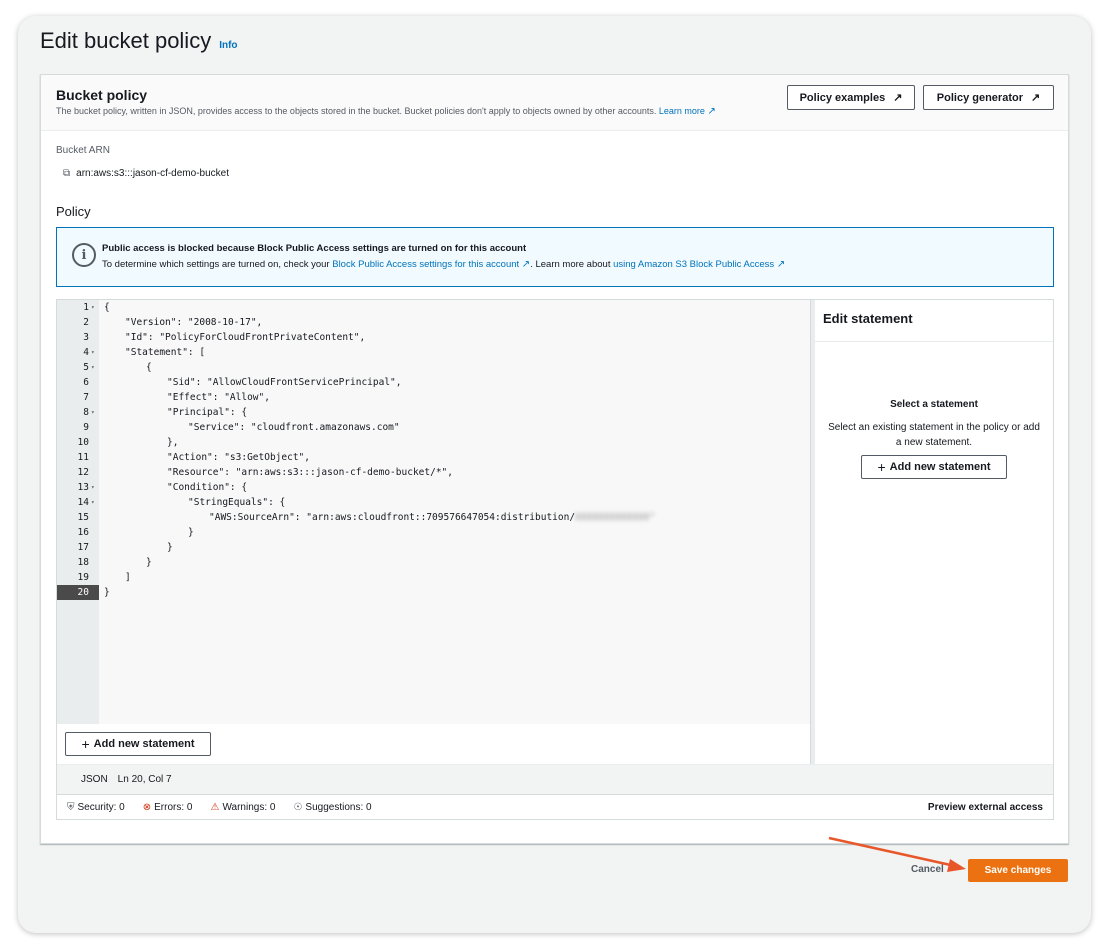 The height and width of the screenshot is (950, 1109). I want to click on policy-examples-label: Policy examples, so click(842, 97).